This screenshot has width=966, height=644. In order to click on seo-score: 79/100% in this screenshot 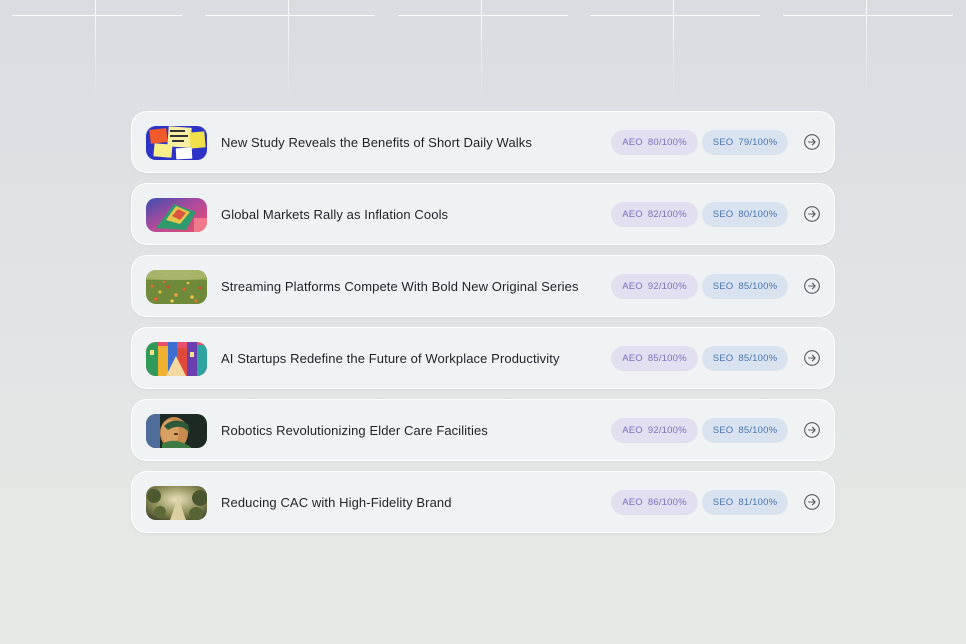, I will do `click(758, 142)`.